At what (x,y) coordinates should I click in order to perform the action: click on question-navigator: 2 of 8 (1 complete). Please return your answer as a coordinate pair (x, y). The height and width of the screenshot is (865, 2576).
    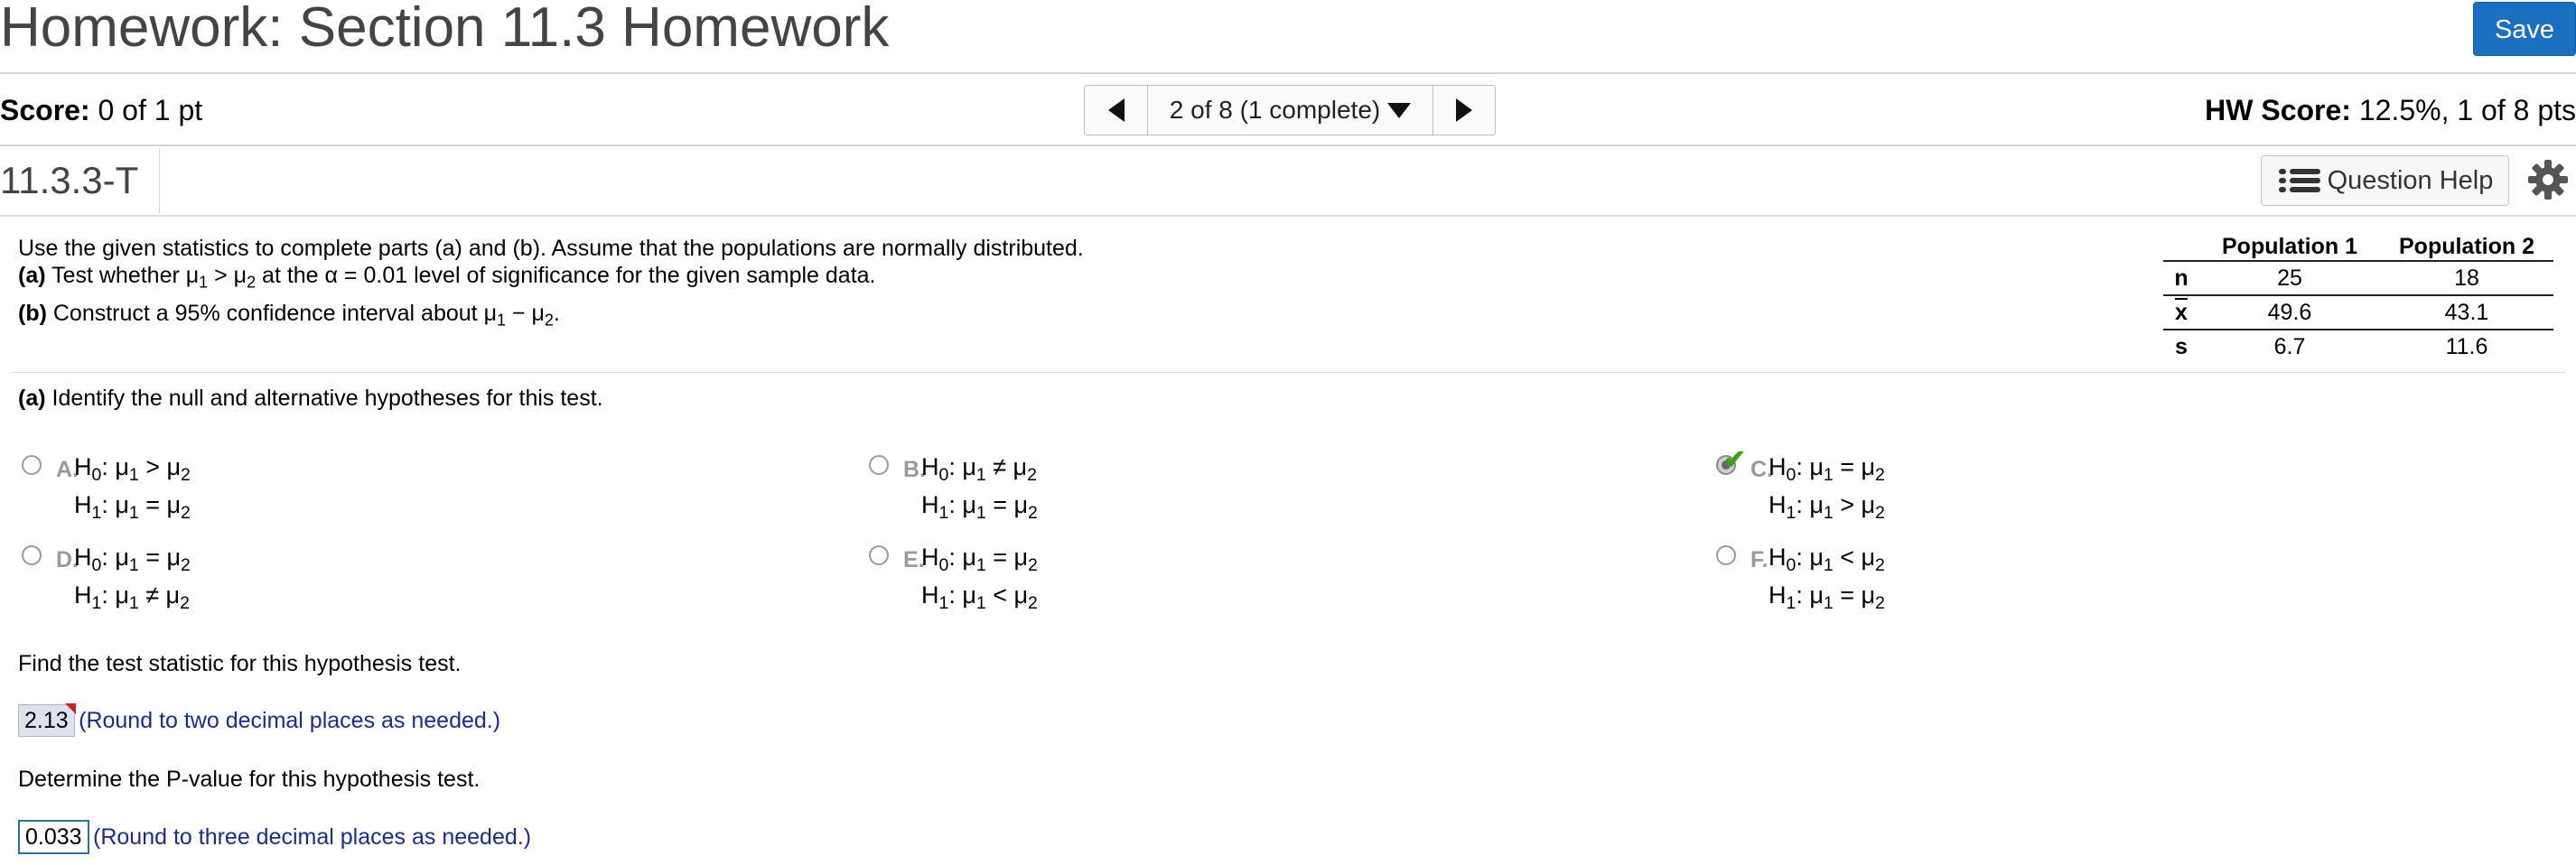
    Looking at the image, I should click on (1290, 110).